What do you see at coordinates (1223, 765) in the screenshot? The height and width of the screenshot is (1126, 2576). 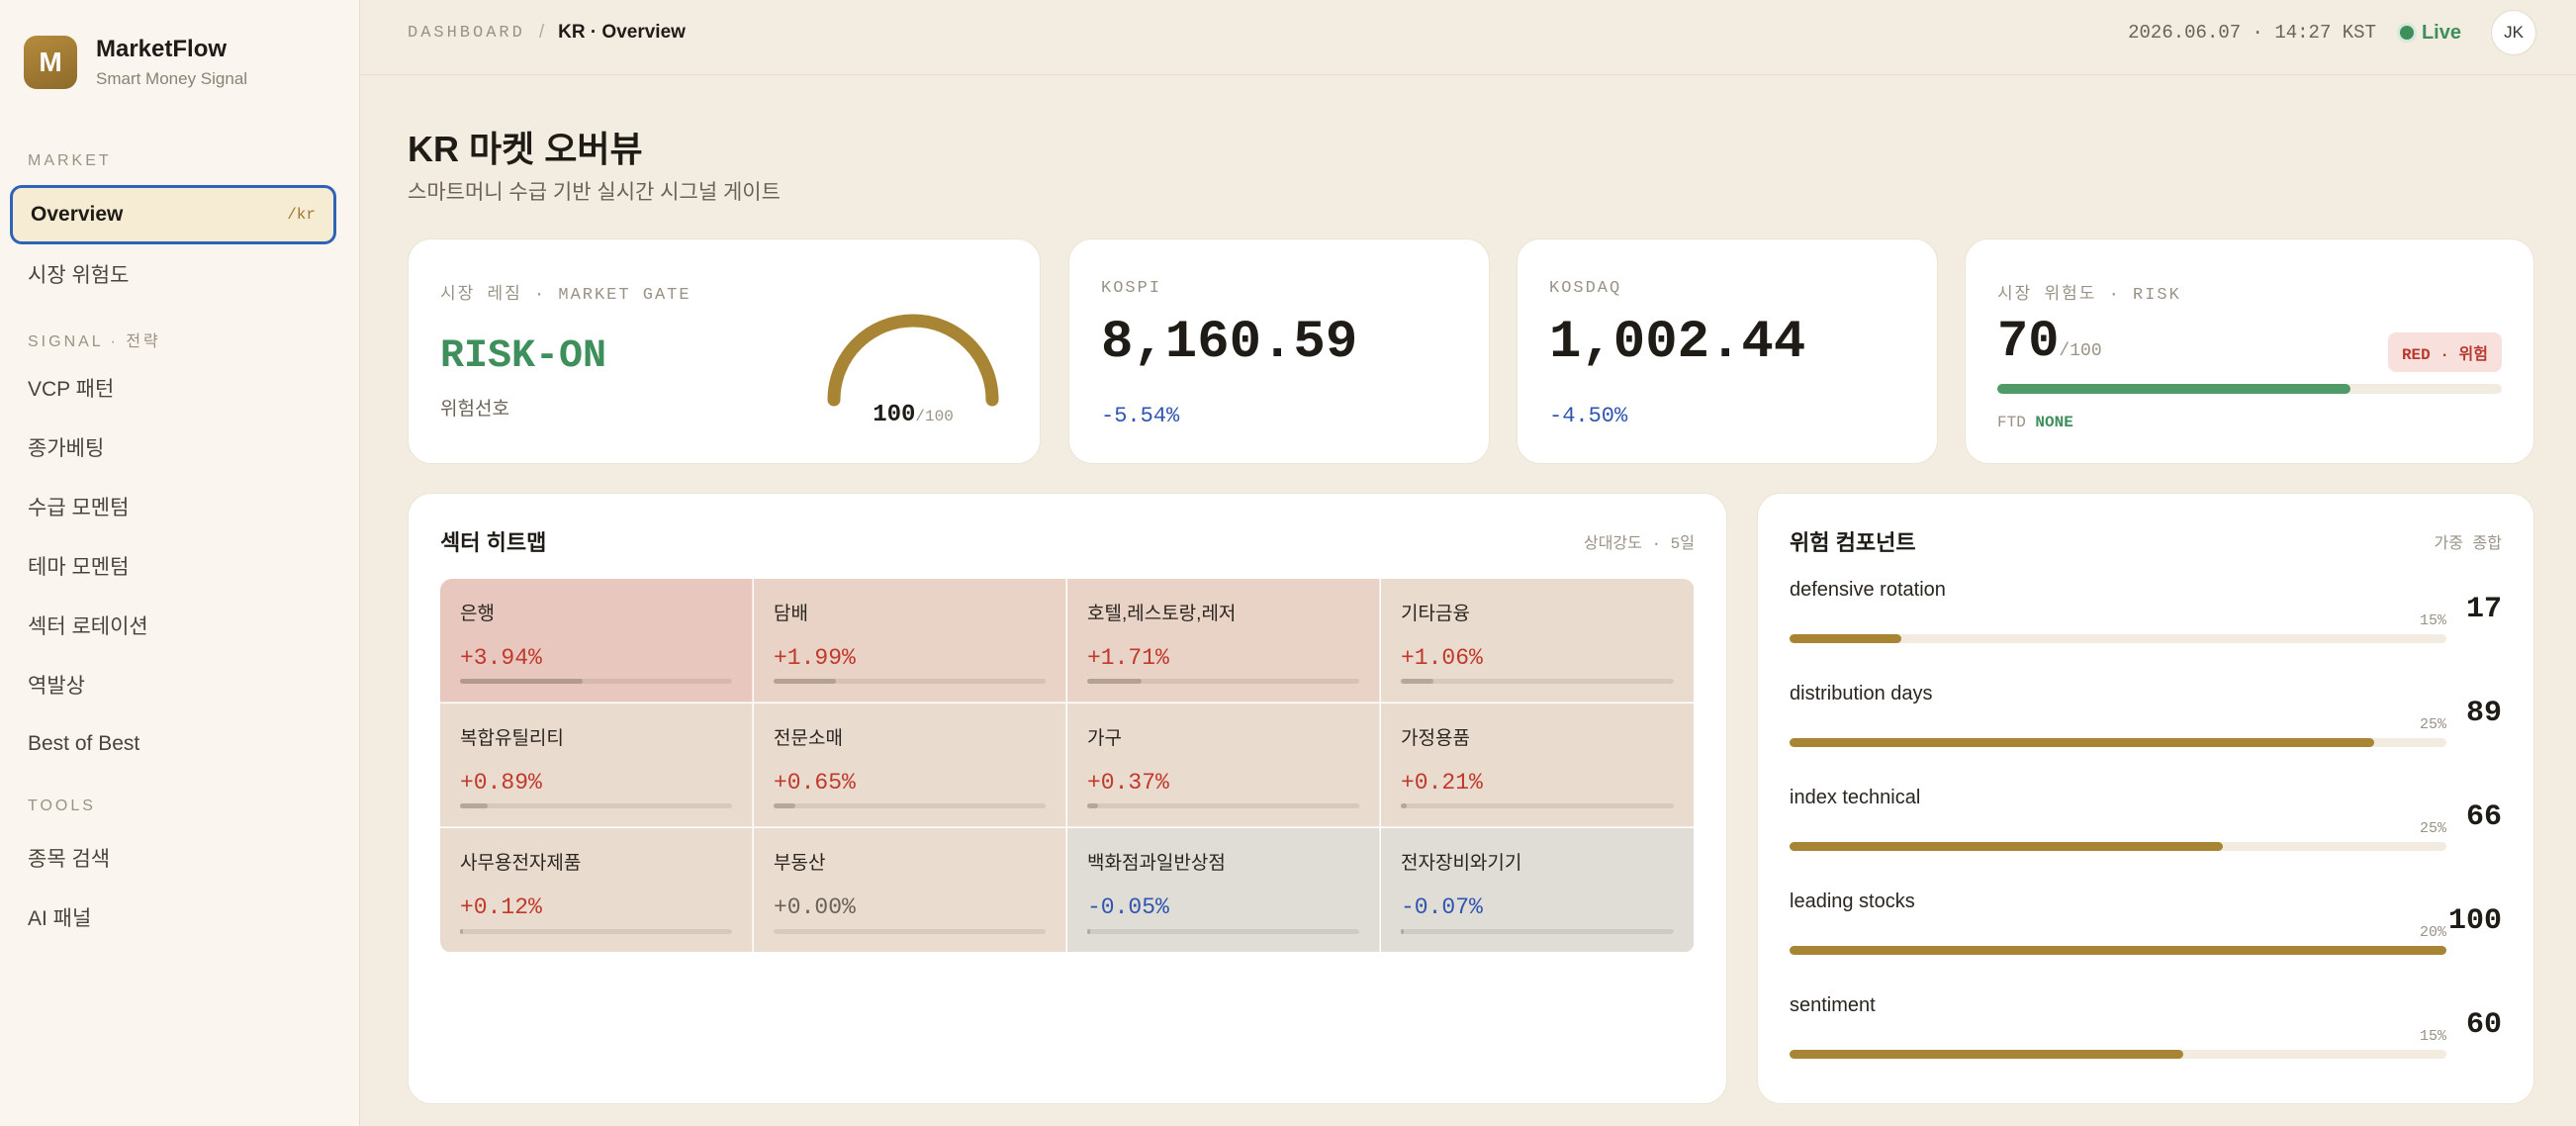 I see `heatmap-cell: 가구 +0.37%` at bounding box center [1223, 765].